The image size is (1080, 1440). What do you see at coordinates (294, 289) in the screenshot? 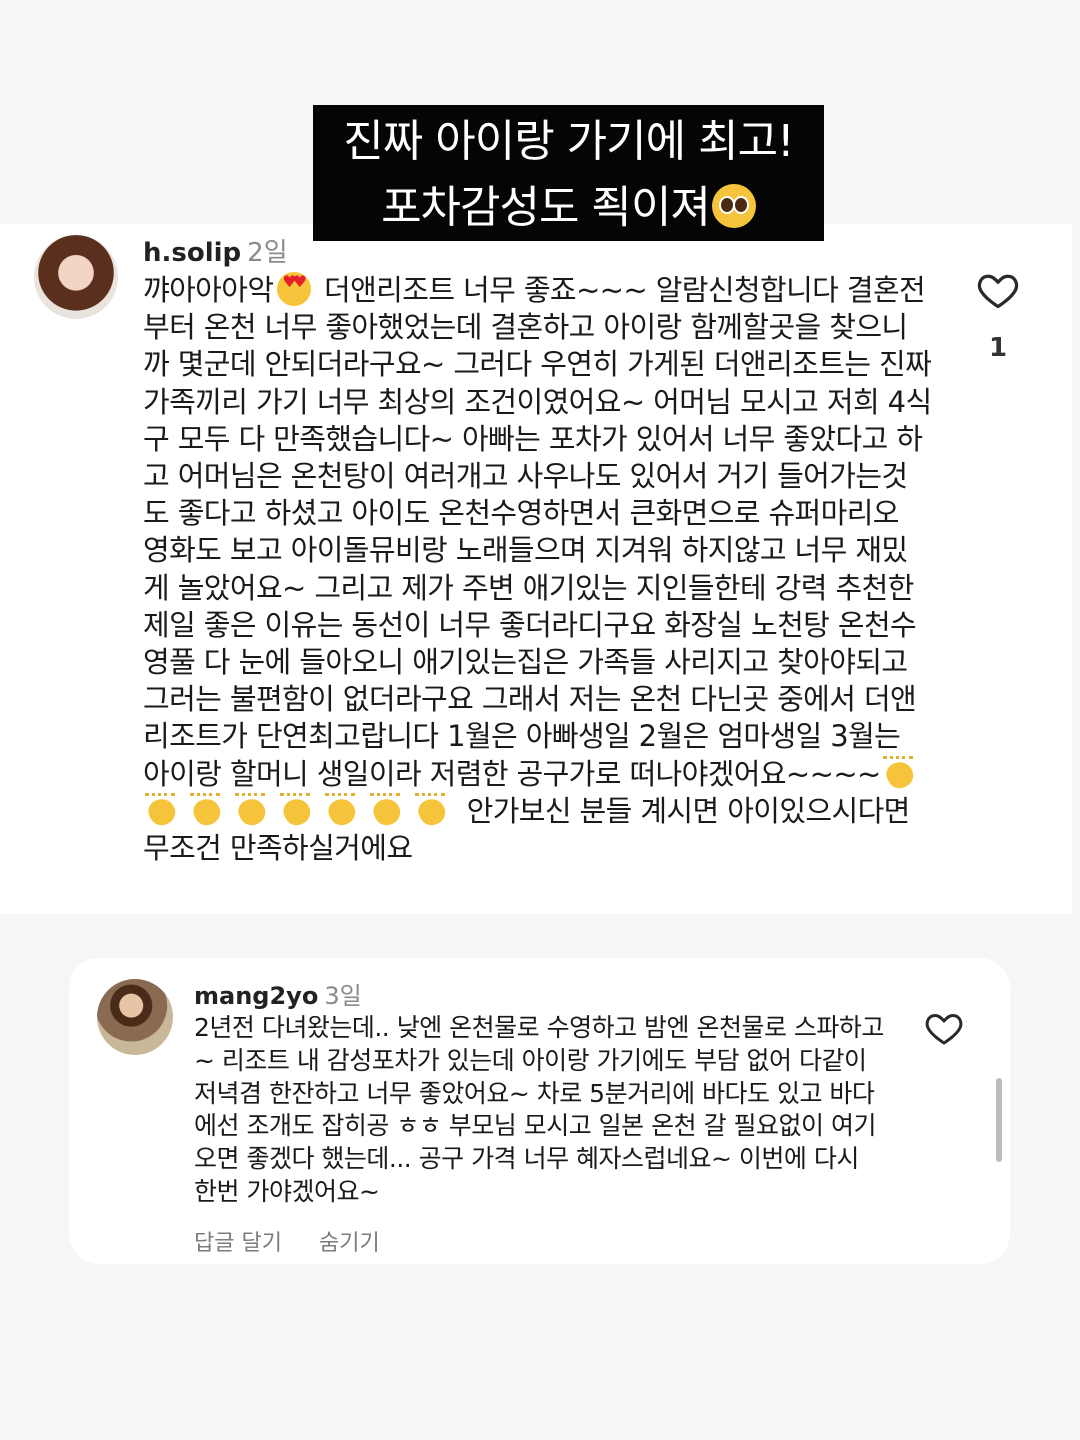
I see `heart-eyes-icon` at bounding box center [294, 289].